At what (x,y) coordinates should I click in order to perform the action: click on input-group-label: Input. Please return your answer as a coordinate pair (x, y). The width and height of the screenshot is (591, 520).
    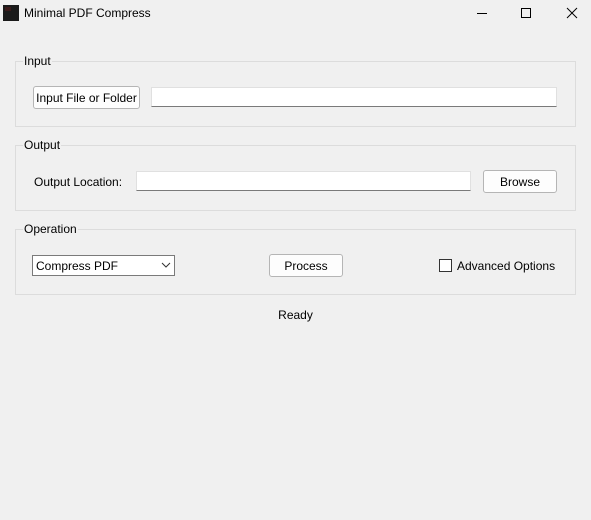
    Looking at the image, I should click on (37, 61).